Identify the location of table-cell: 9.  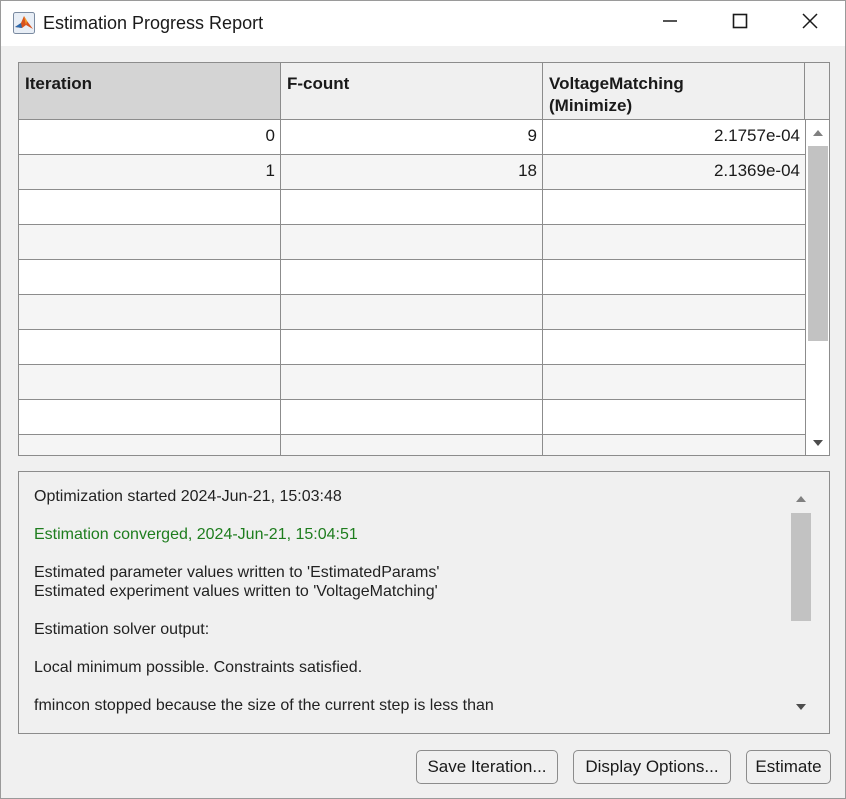
(412, 137).